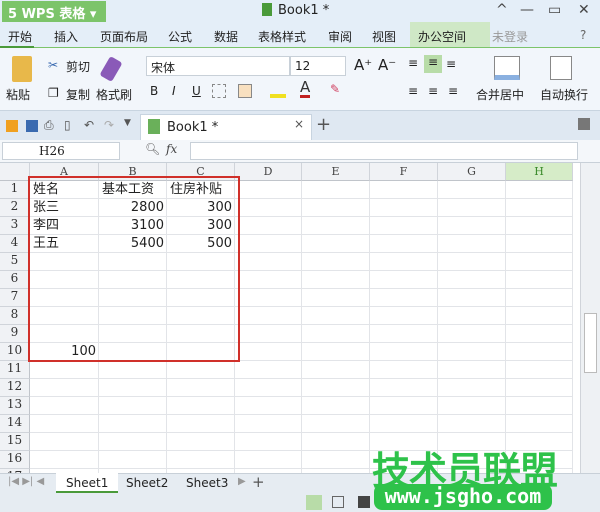  I want to click on row-header-1: 1, so click(15, 190).